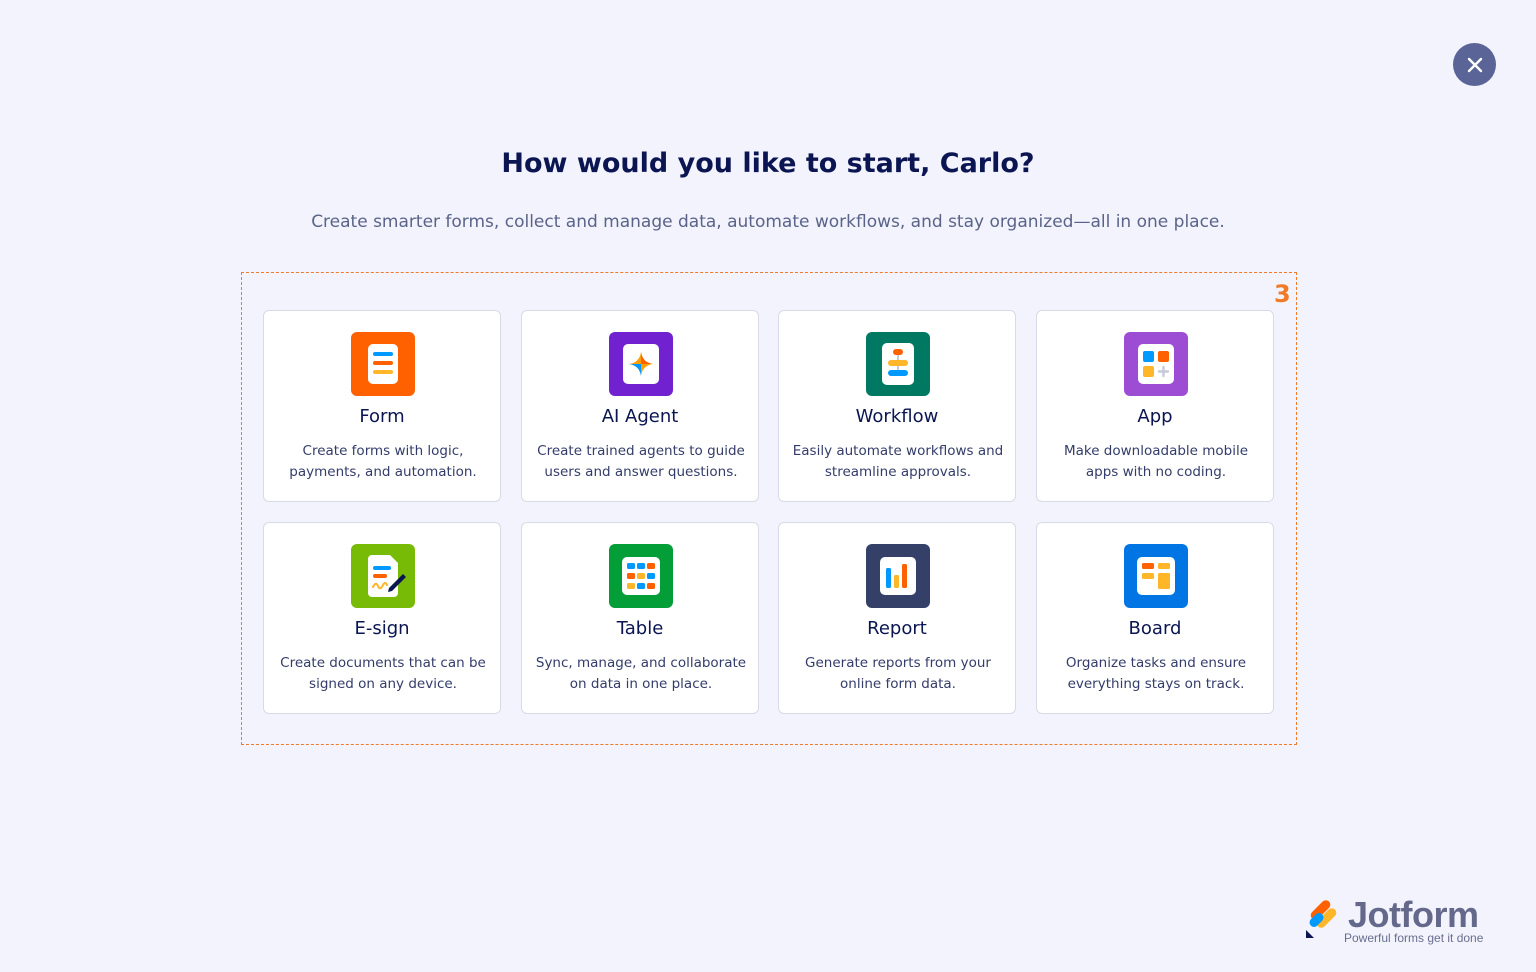 The width and height of the screenshot is (1536, 972). I want to click on ai-agent-icon, so click(641, 364).